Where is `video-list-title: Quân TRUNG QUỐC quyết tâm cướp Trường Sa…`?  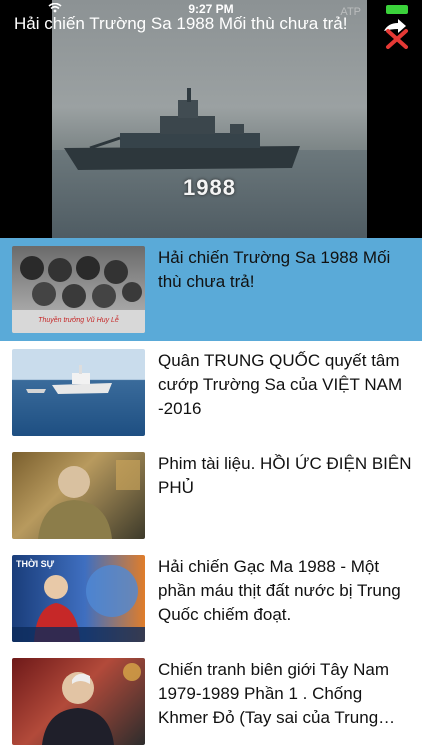 video-list-title: Quân TRUNG QUỐC quyết tâm cướp Trường Sa… is located at coordinates (280, 384).